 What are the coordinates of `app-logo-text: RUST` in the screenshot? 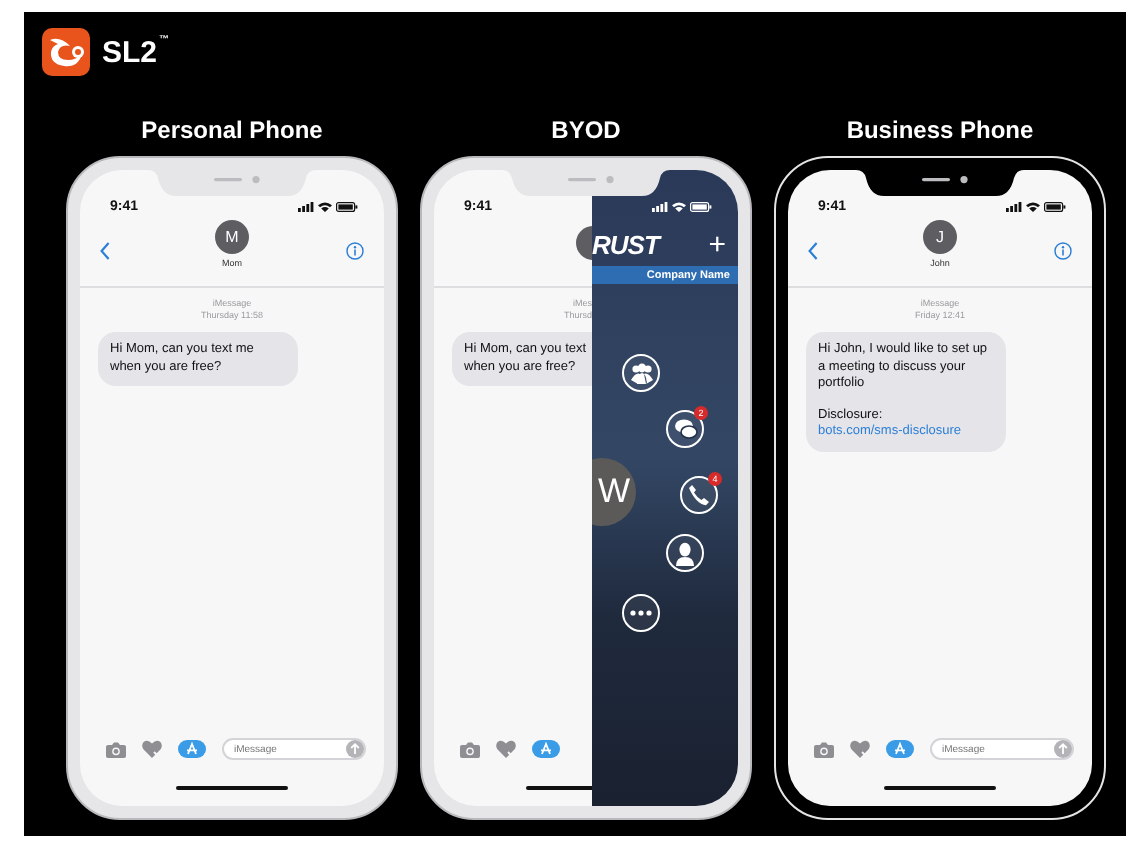 It's located at (625, 244).